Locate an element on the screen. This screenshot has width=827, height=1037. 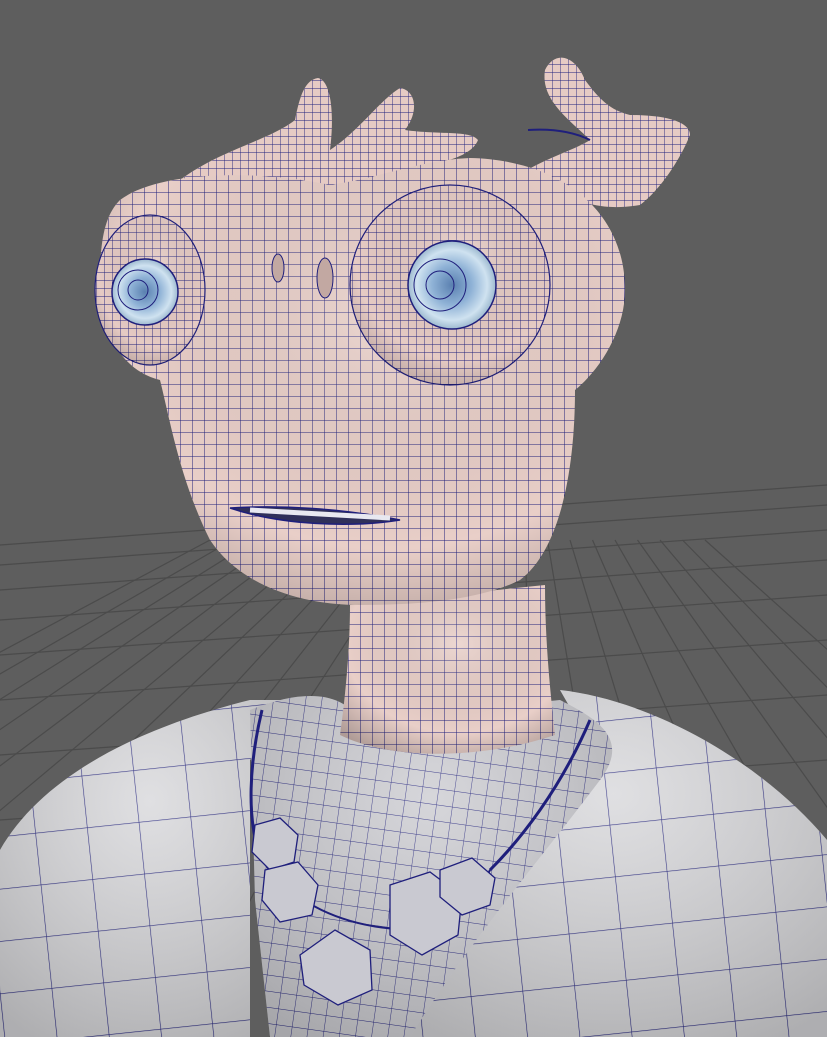
left-eye-mesh is located at coordinates (145, 292).